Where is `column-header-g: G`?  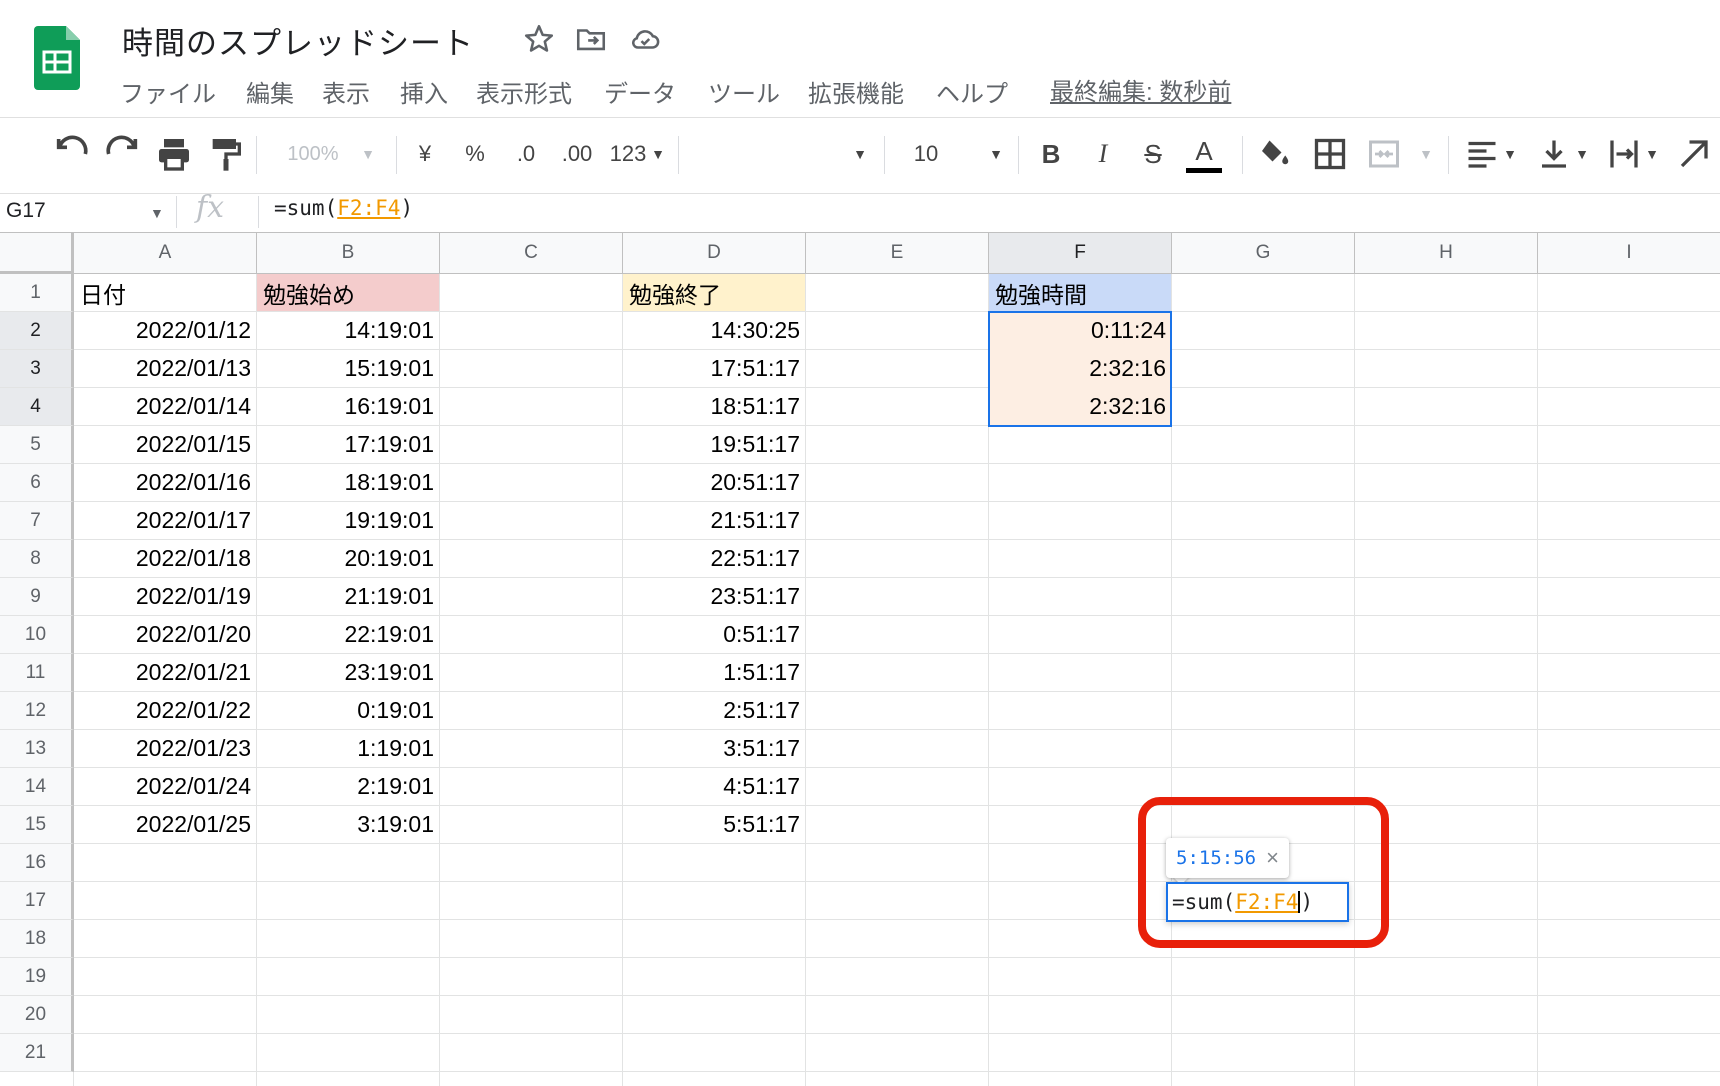 column-header-g: G is located at coordinates (1263, 253).